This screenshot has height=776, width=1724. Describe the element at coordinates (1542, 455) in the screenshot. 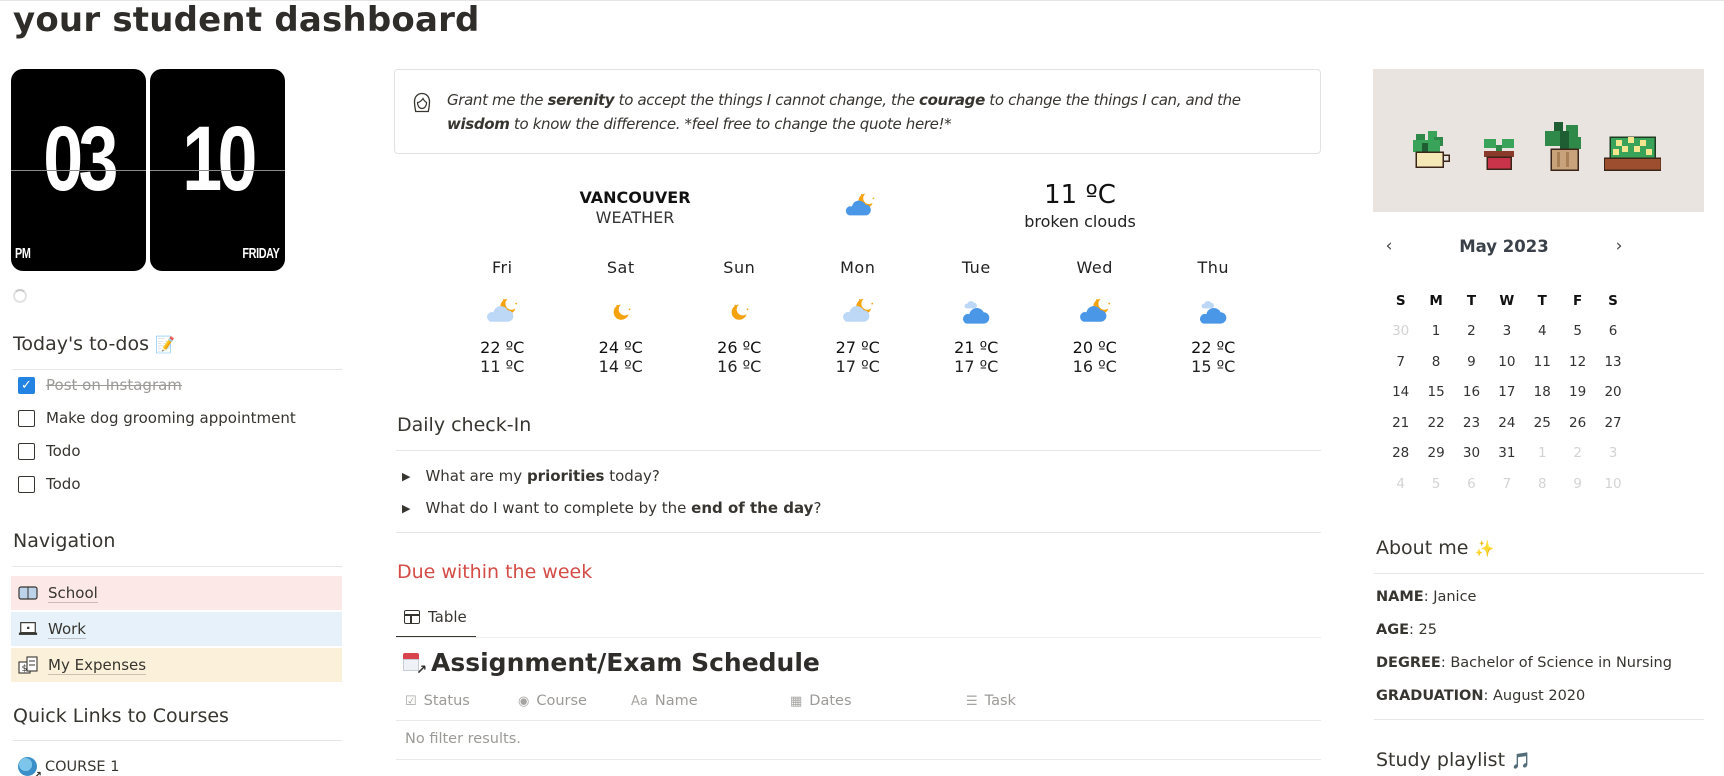

I see `calendar-day-other-month: 1` at that location.